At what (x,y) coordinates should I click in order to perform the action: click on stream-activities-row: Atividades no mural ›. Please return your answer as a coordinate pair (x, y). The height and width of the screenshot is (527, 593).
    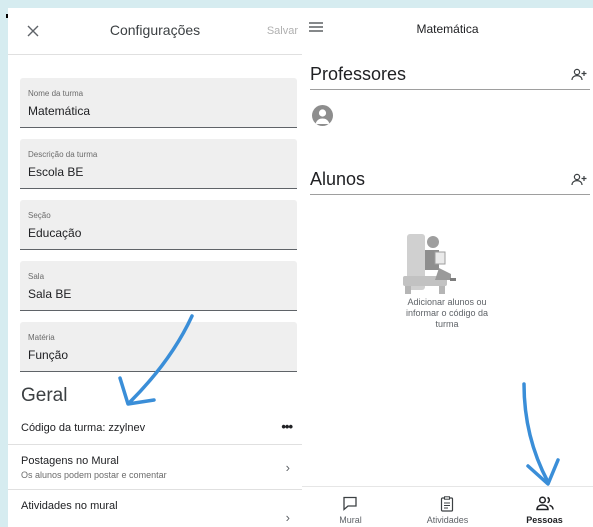
    Looking at the image, I should click on (155, 508).